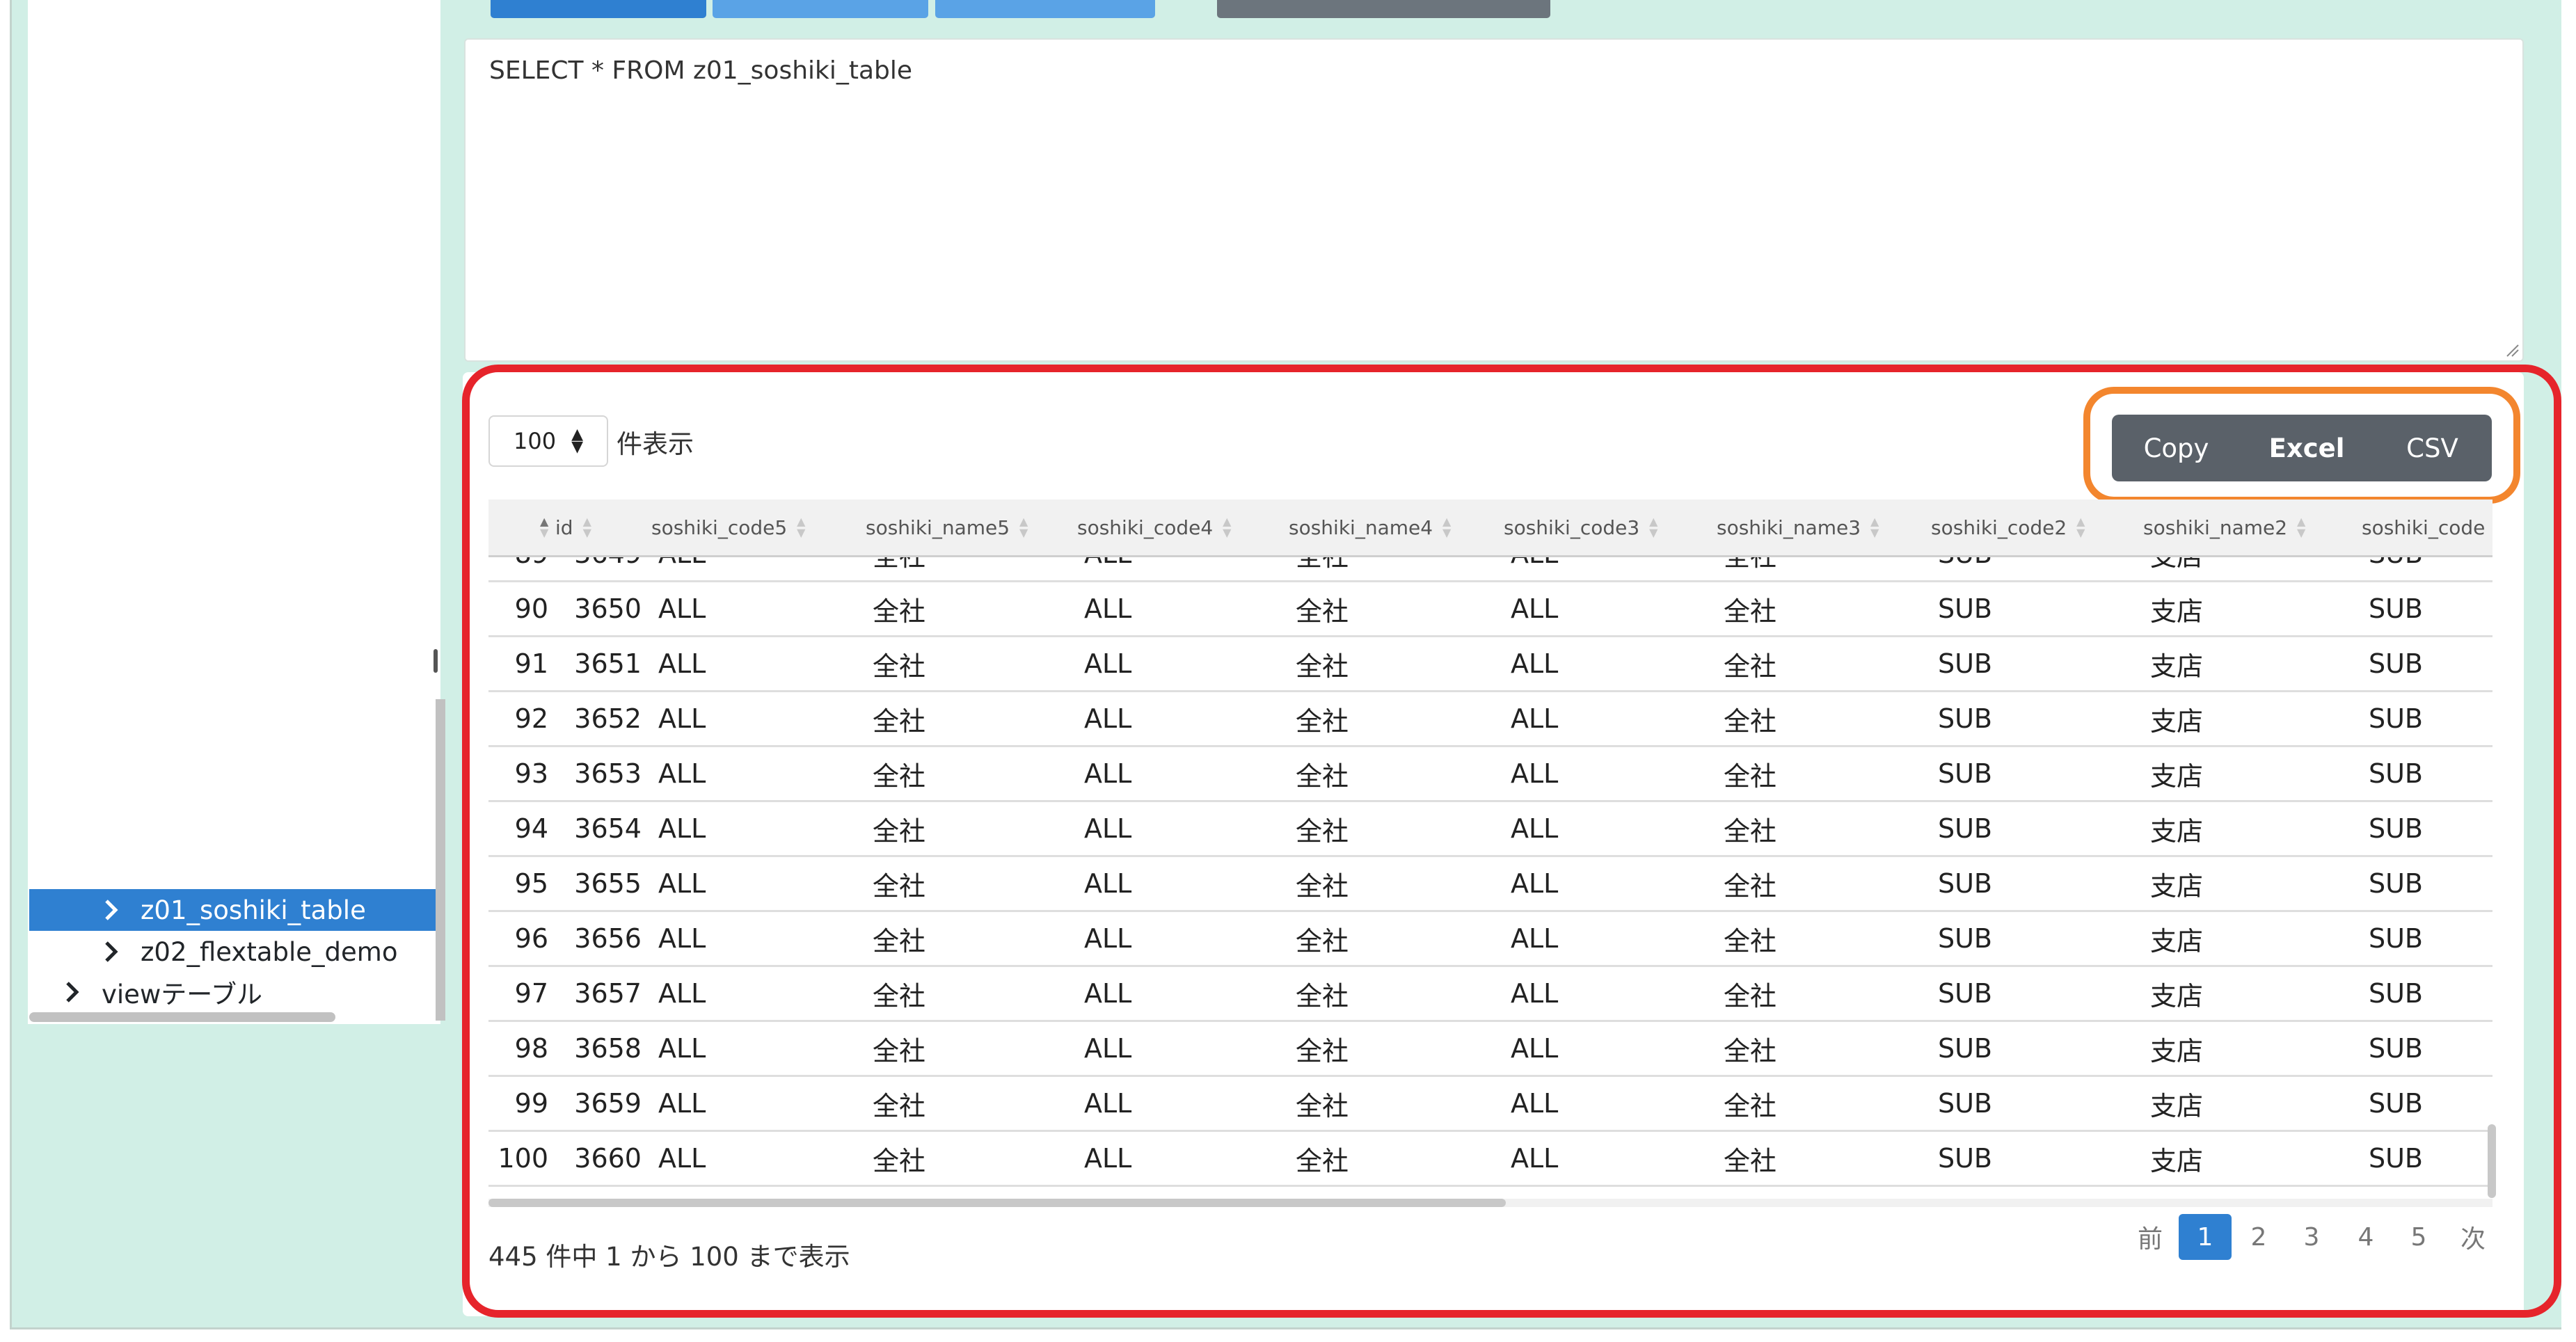 The image size is (2576, 1342). Describe the element at coordinates (1490, 665) in the screenshot. I see `table-row: 91 3651 ALL 全社 ALL 全社 ALL 全社 SUB 支店 SUB` at that location.